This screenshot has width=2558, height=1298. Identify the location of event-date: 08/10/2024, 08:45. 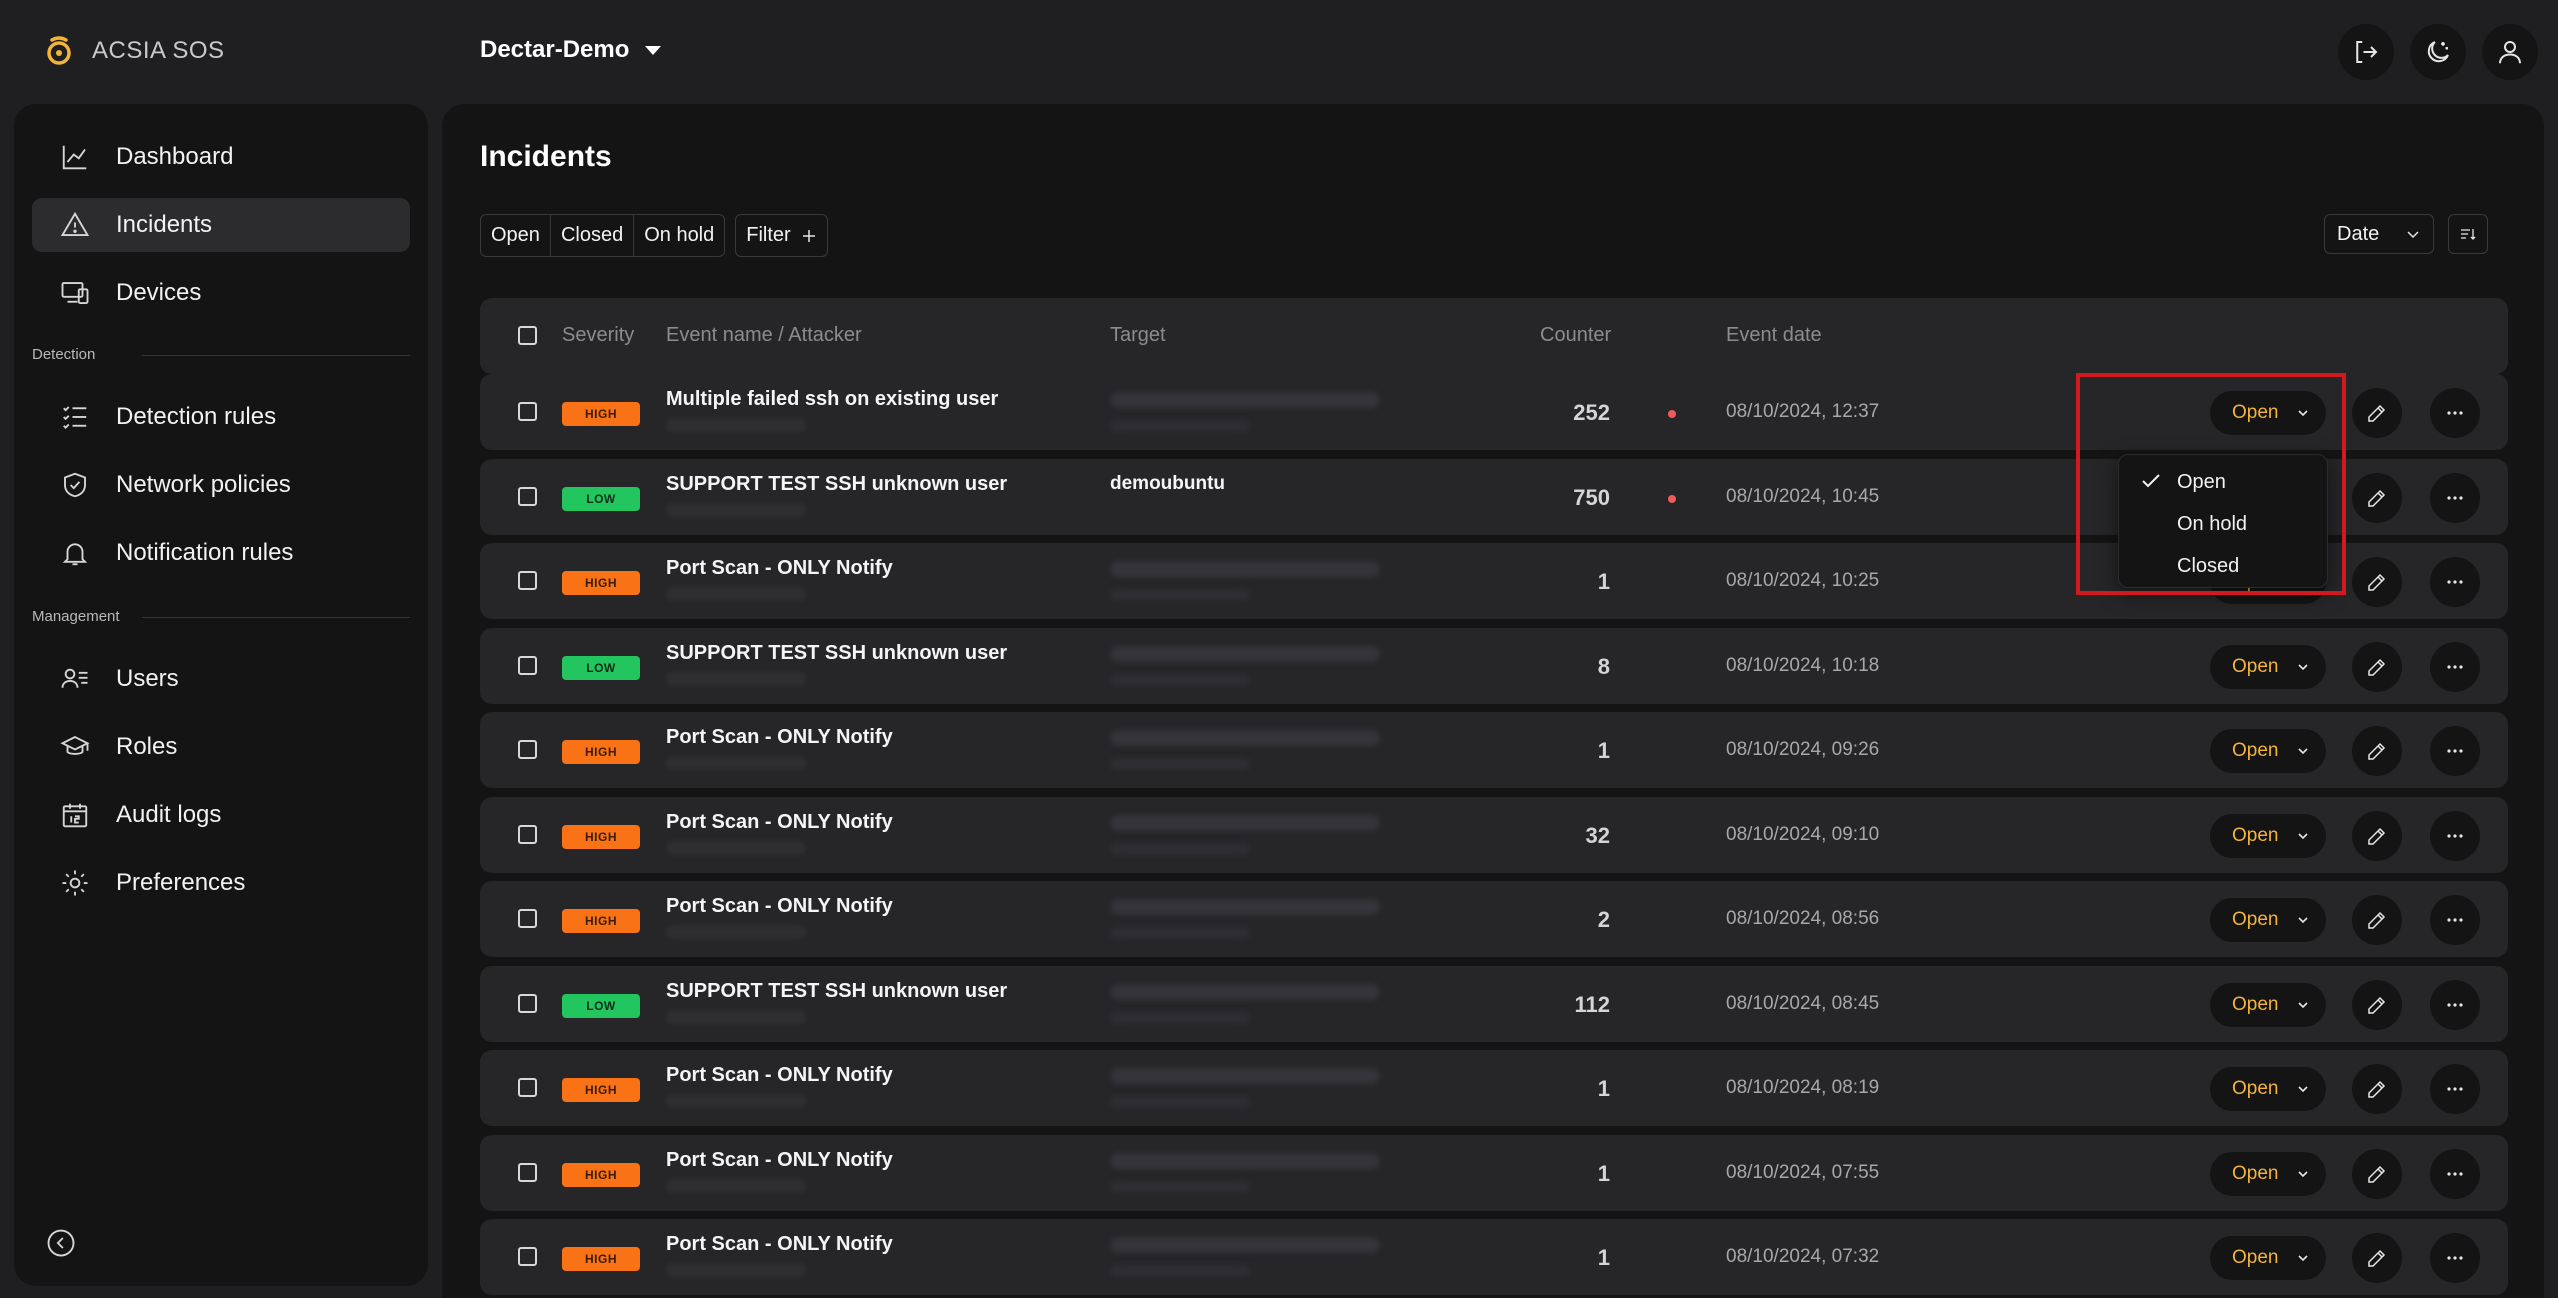
(1803, 1003).